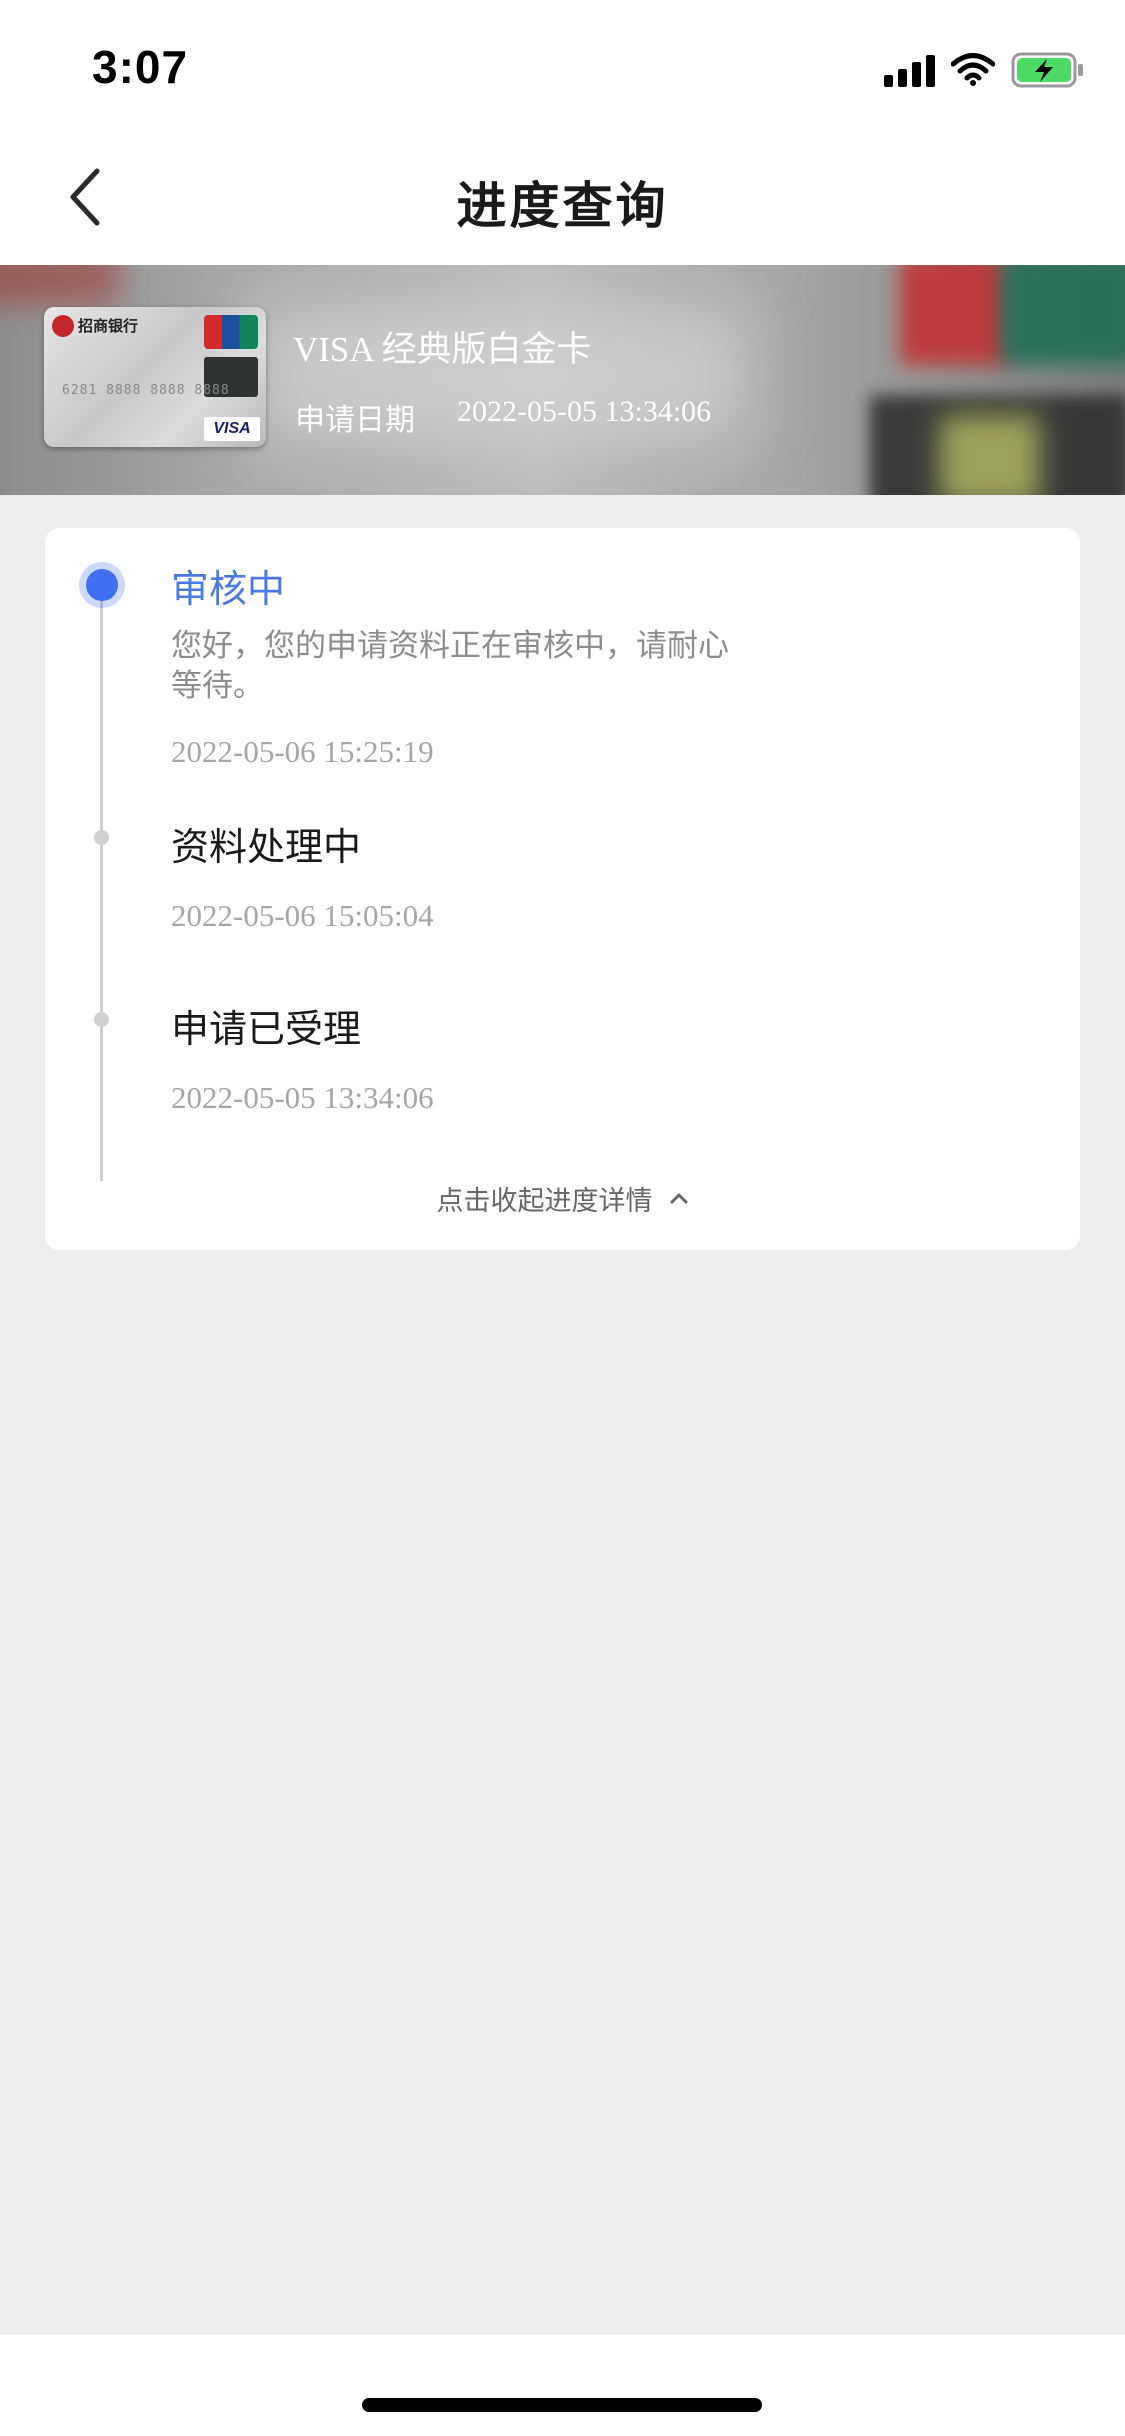  Describe the element at coordinates (442, 349) in the screenshot. I see `card-name: VISA 经典版白金卡` at that location.